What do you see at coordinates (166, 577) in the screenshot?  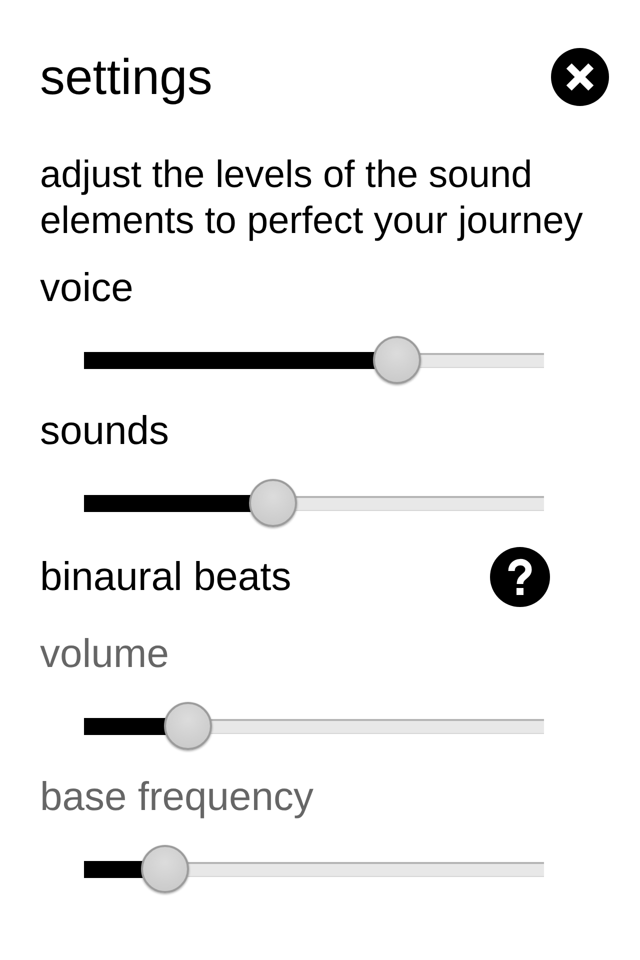 I see `section-label: binaural beats` at bounding box center [166, 577].